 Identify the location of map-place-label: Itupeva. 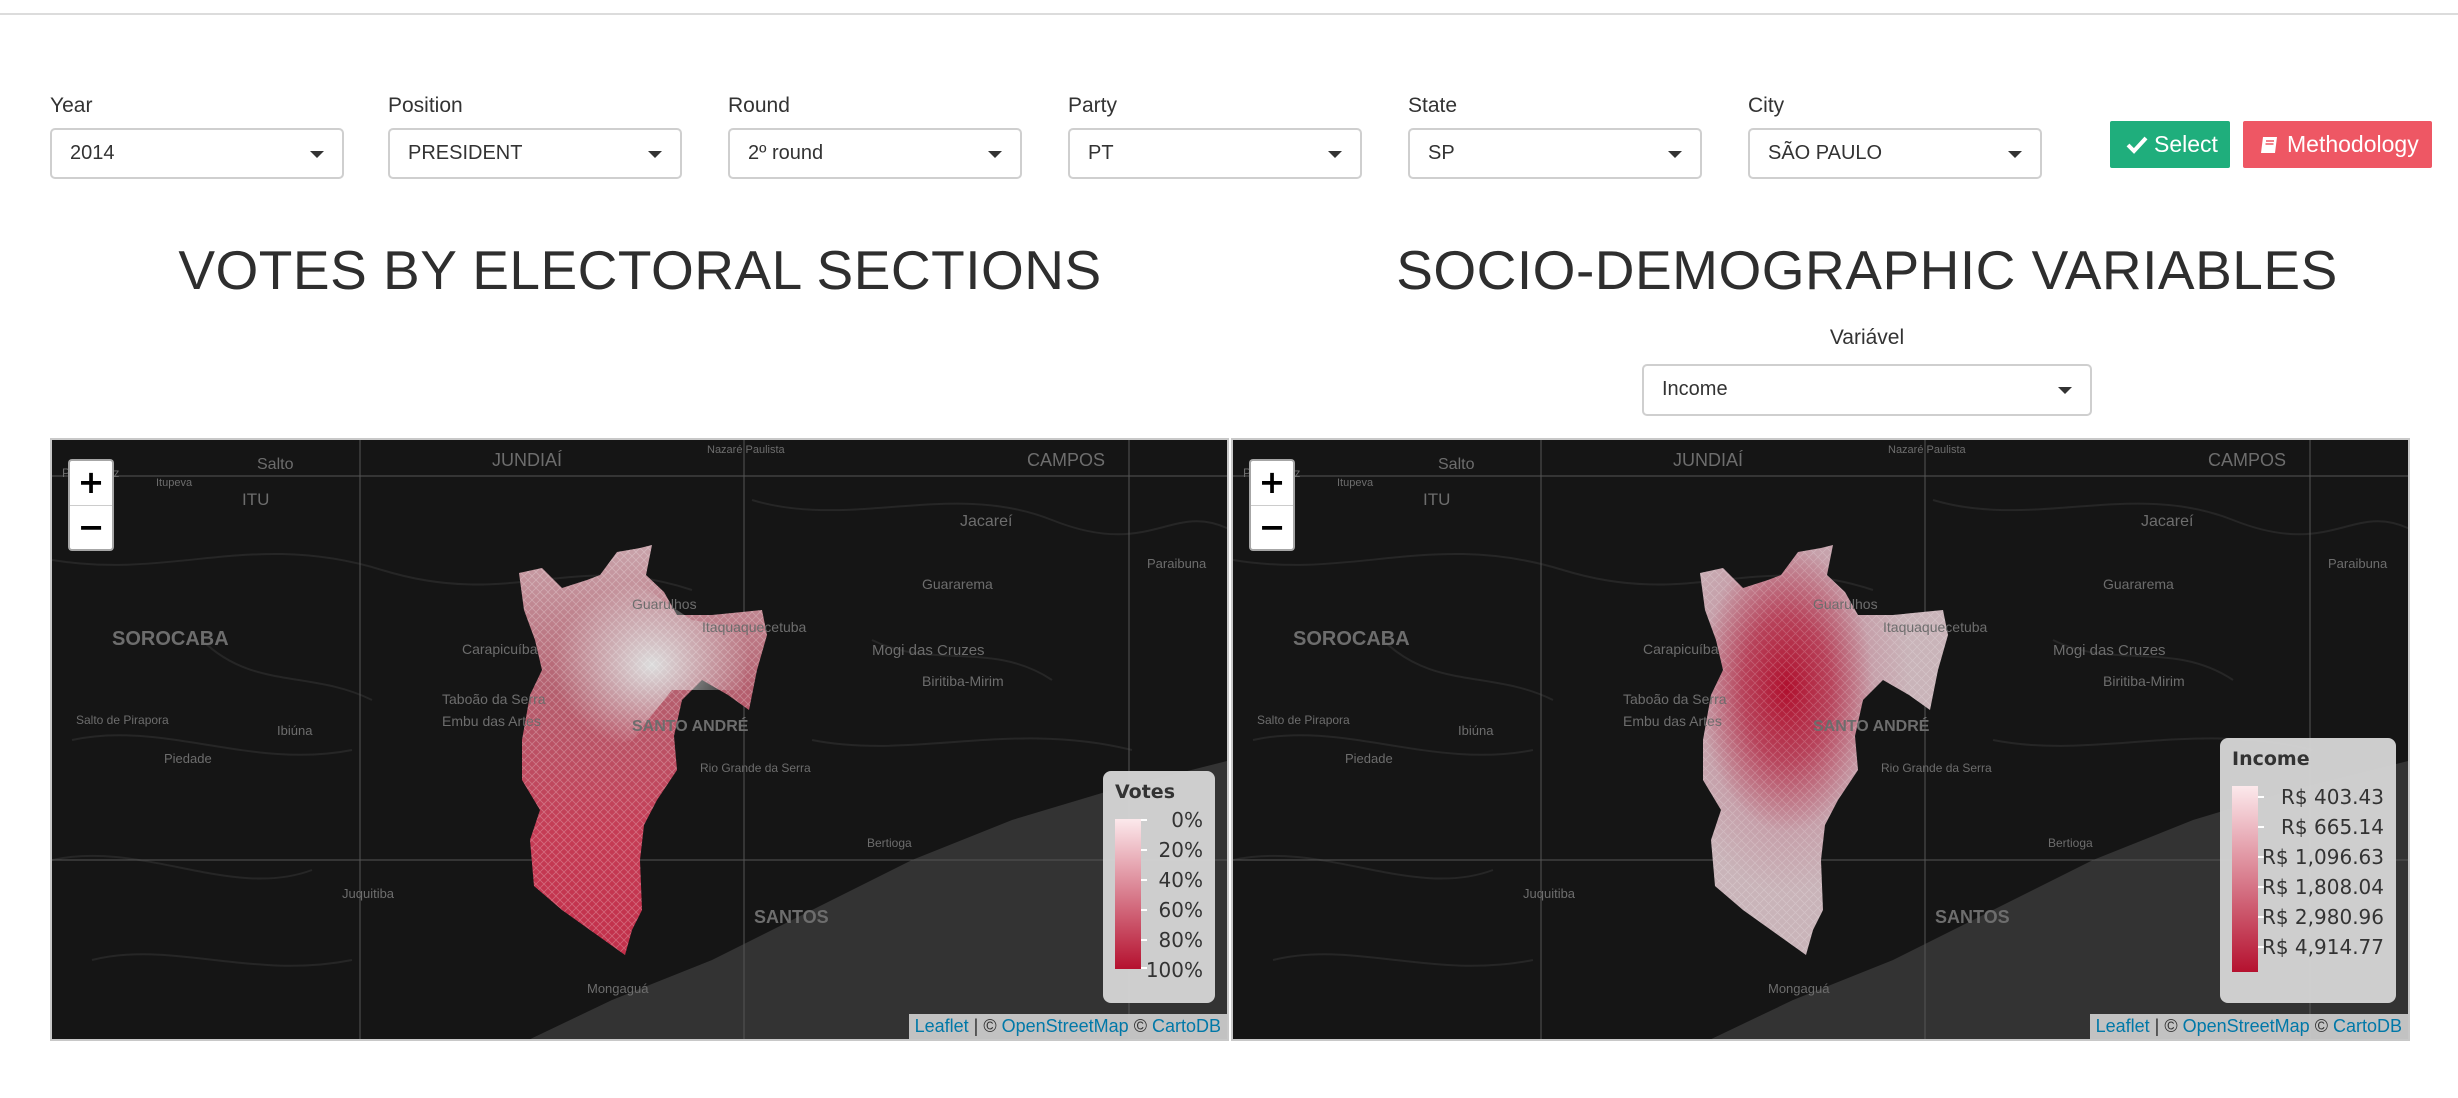
(174, 483).